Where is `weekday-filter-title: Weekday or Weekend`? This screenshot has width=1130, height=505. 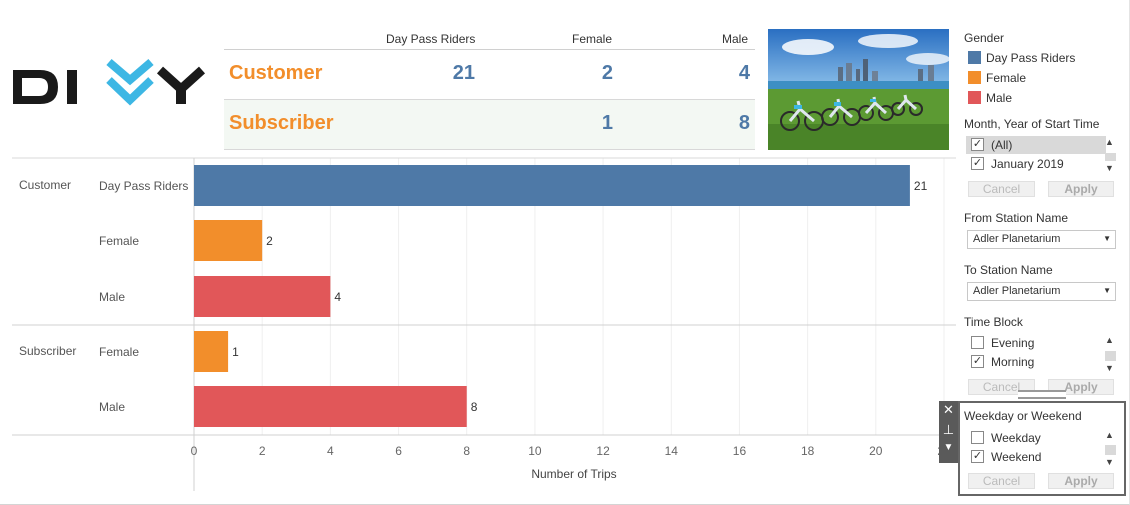 weekday-filter-title: Weekday or Weekend is located at coordinates (1023, 416).